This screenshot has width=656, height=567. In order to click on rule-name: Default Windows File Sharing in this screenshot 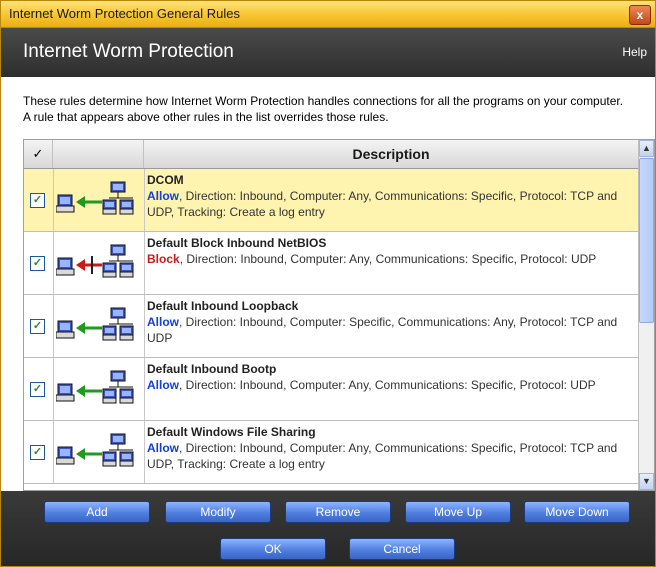, I will do `click(231, 432)`.